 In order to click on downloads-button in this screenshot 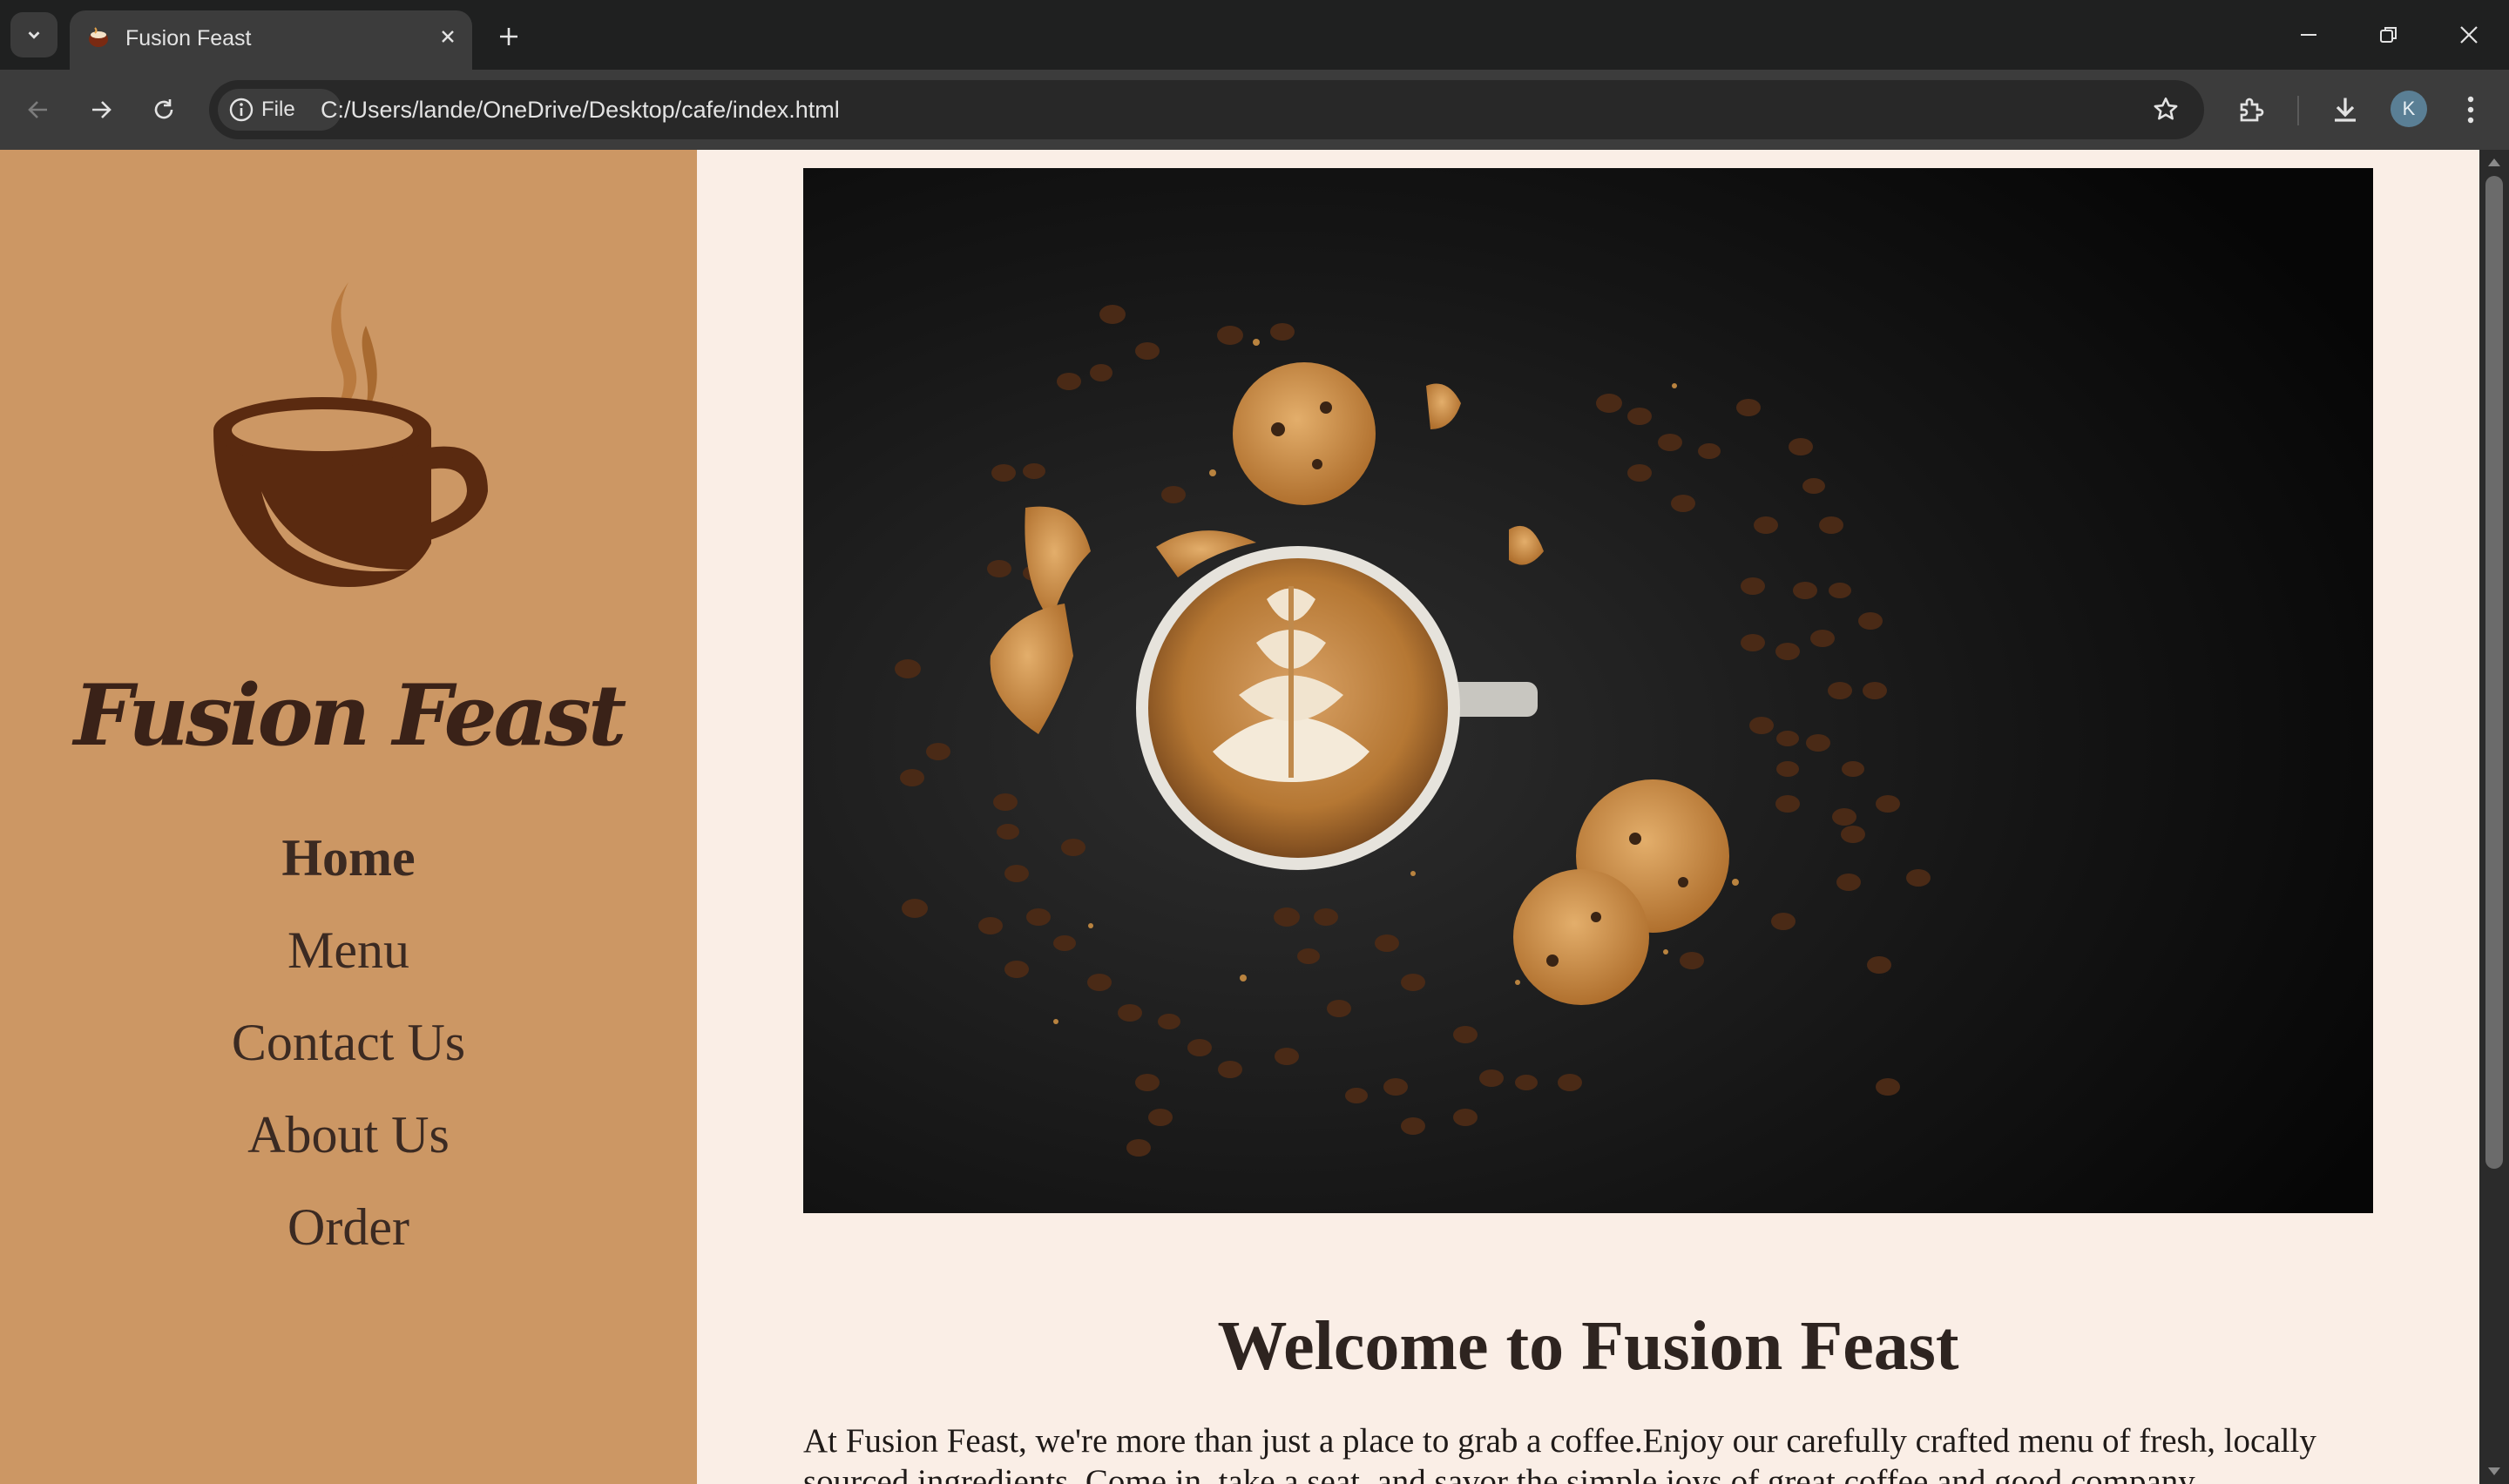, I will do `click(2345, 110)`.